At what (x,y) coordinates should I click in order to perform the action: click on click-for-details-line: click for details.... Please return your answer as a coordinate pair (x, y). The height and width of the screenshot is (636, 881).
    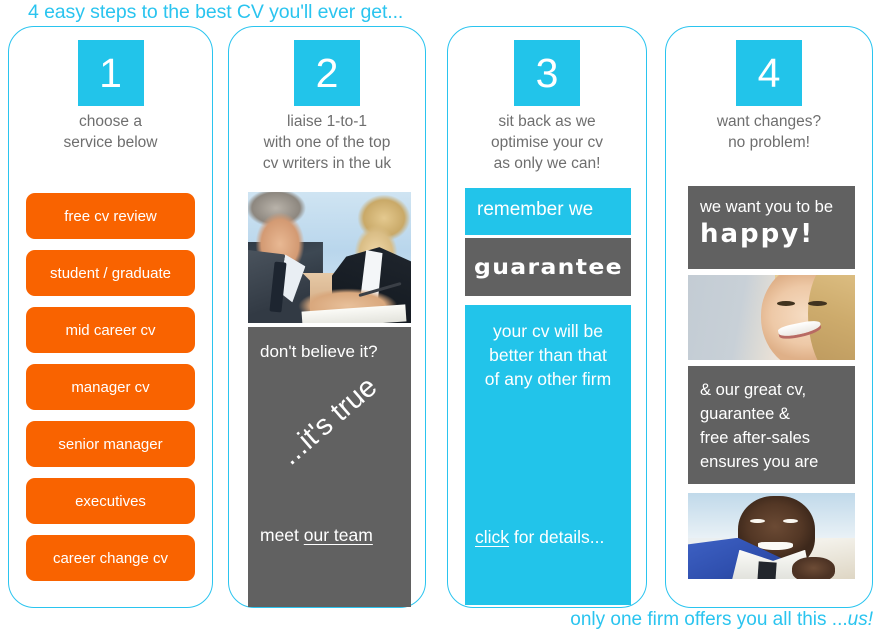
    Looking at the image, I should click on (539, 537).